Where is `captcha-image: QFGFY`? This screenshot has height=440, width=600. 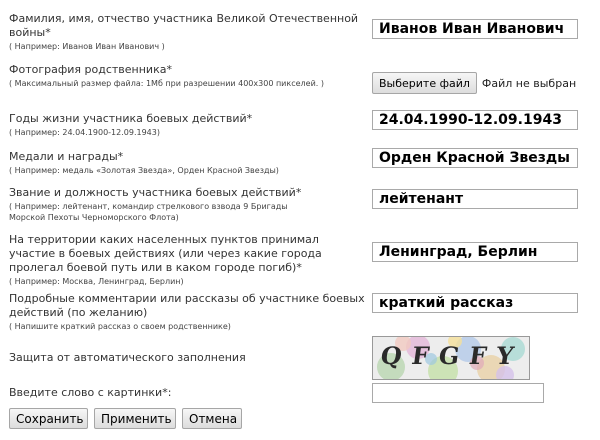
captcha-image: QFGFY is located at coordinates (451, 358).